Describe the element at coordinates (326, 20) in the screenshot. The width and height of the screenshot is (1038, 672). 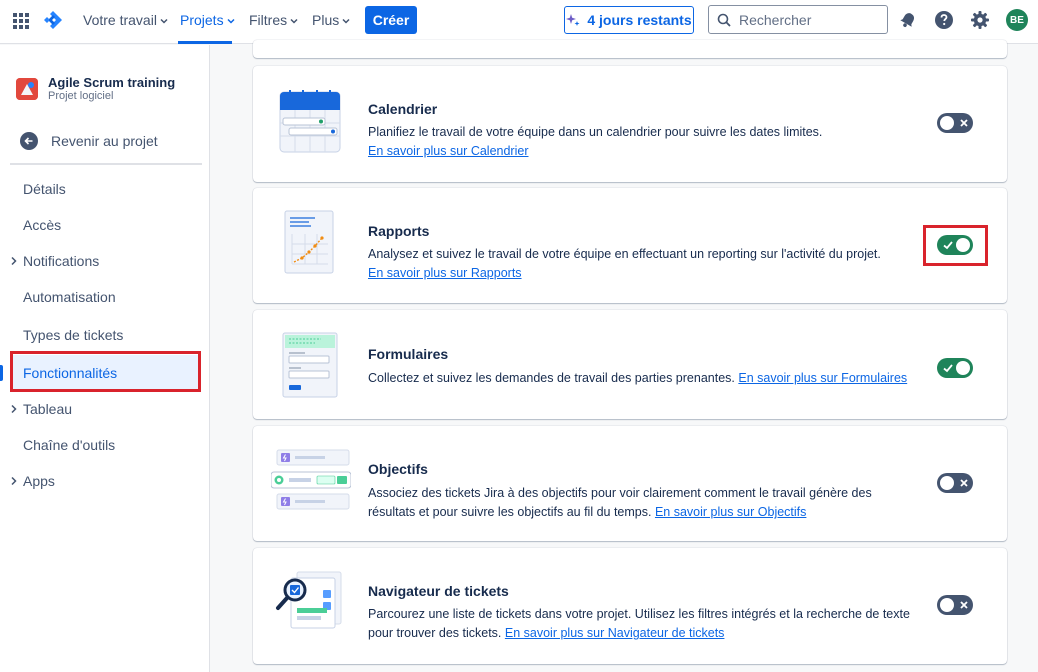
I see `nav-plus-label: Plus` at that location.